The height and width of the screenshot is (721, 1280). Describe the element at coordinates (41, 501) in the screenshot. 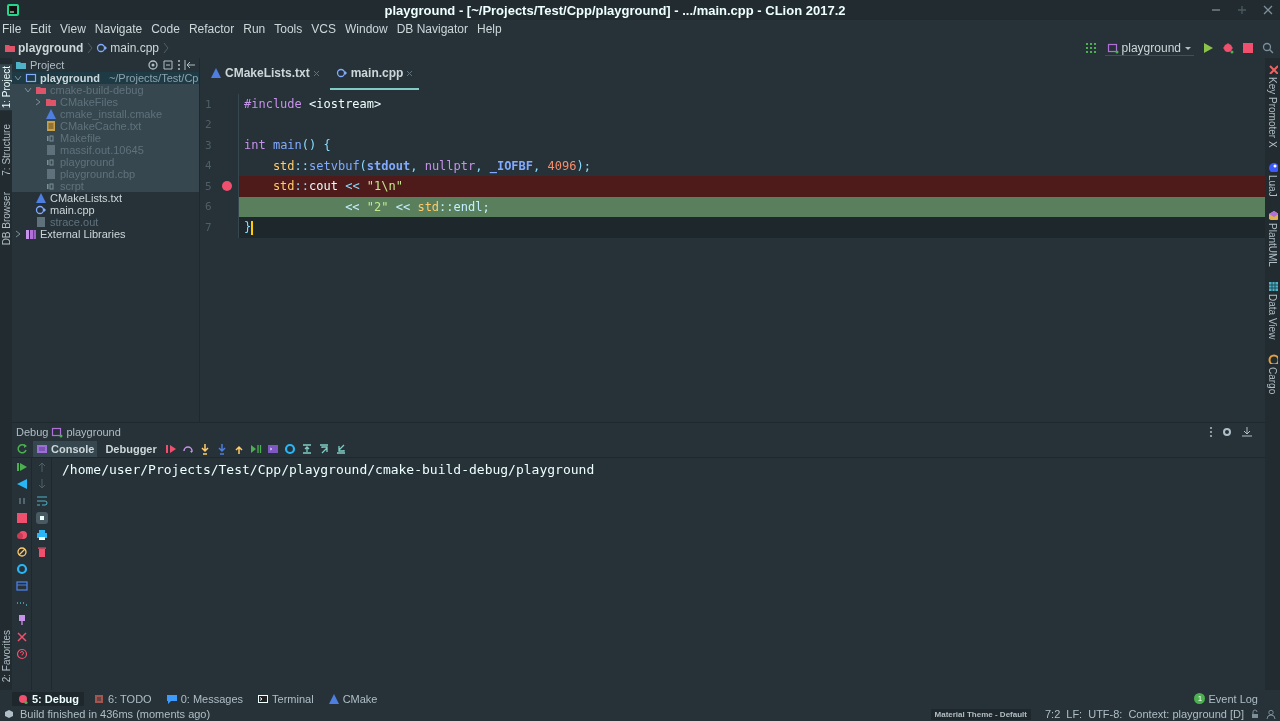

I see `soft-wrap-icon` at that location.